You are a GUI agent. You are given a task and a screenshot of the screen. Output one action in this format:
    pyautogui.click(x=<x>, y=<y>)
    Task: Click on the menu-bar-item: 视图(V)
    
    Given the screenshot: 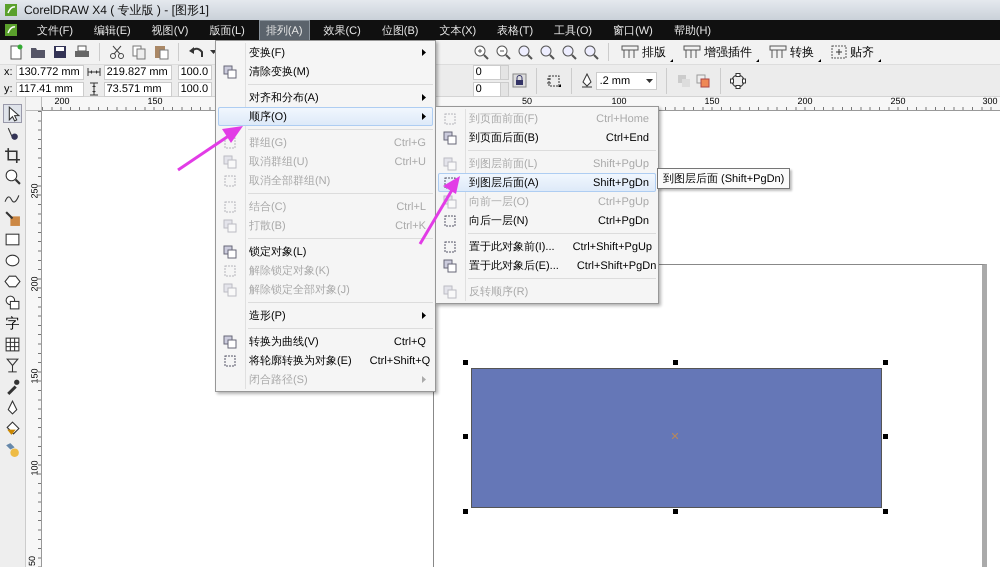 What is the action you would take?
    pyautogui.click(x=170, y=30)
    